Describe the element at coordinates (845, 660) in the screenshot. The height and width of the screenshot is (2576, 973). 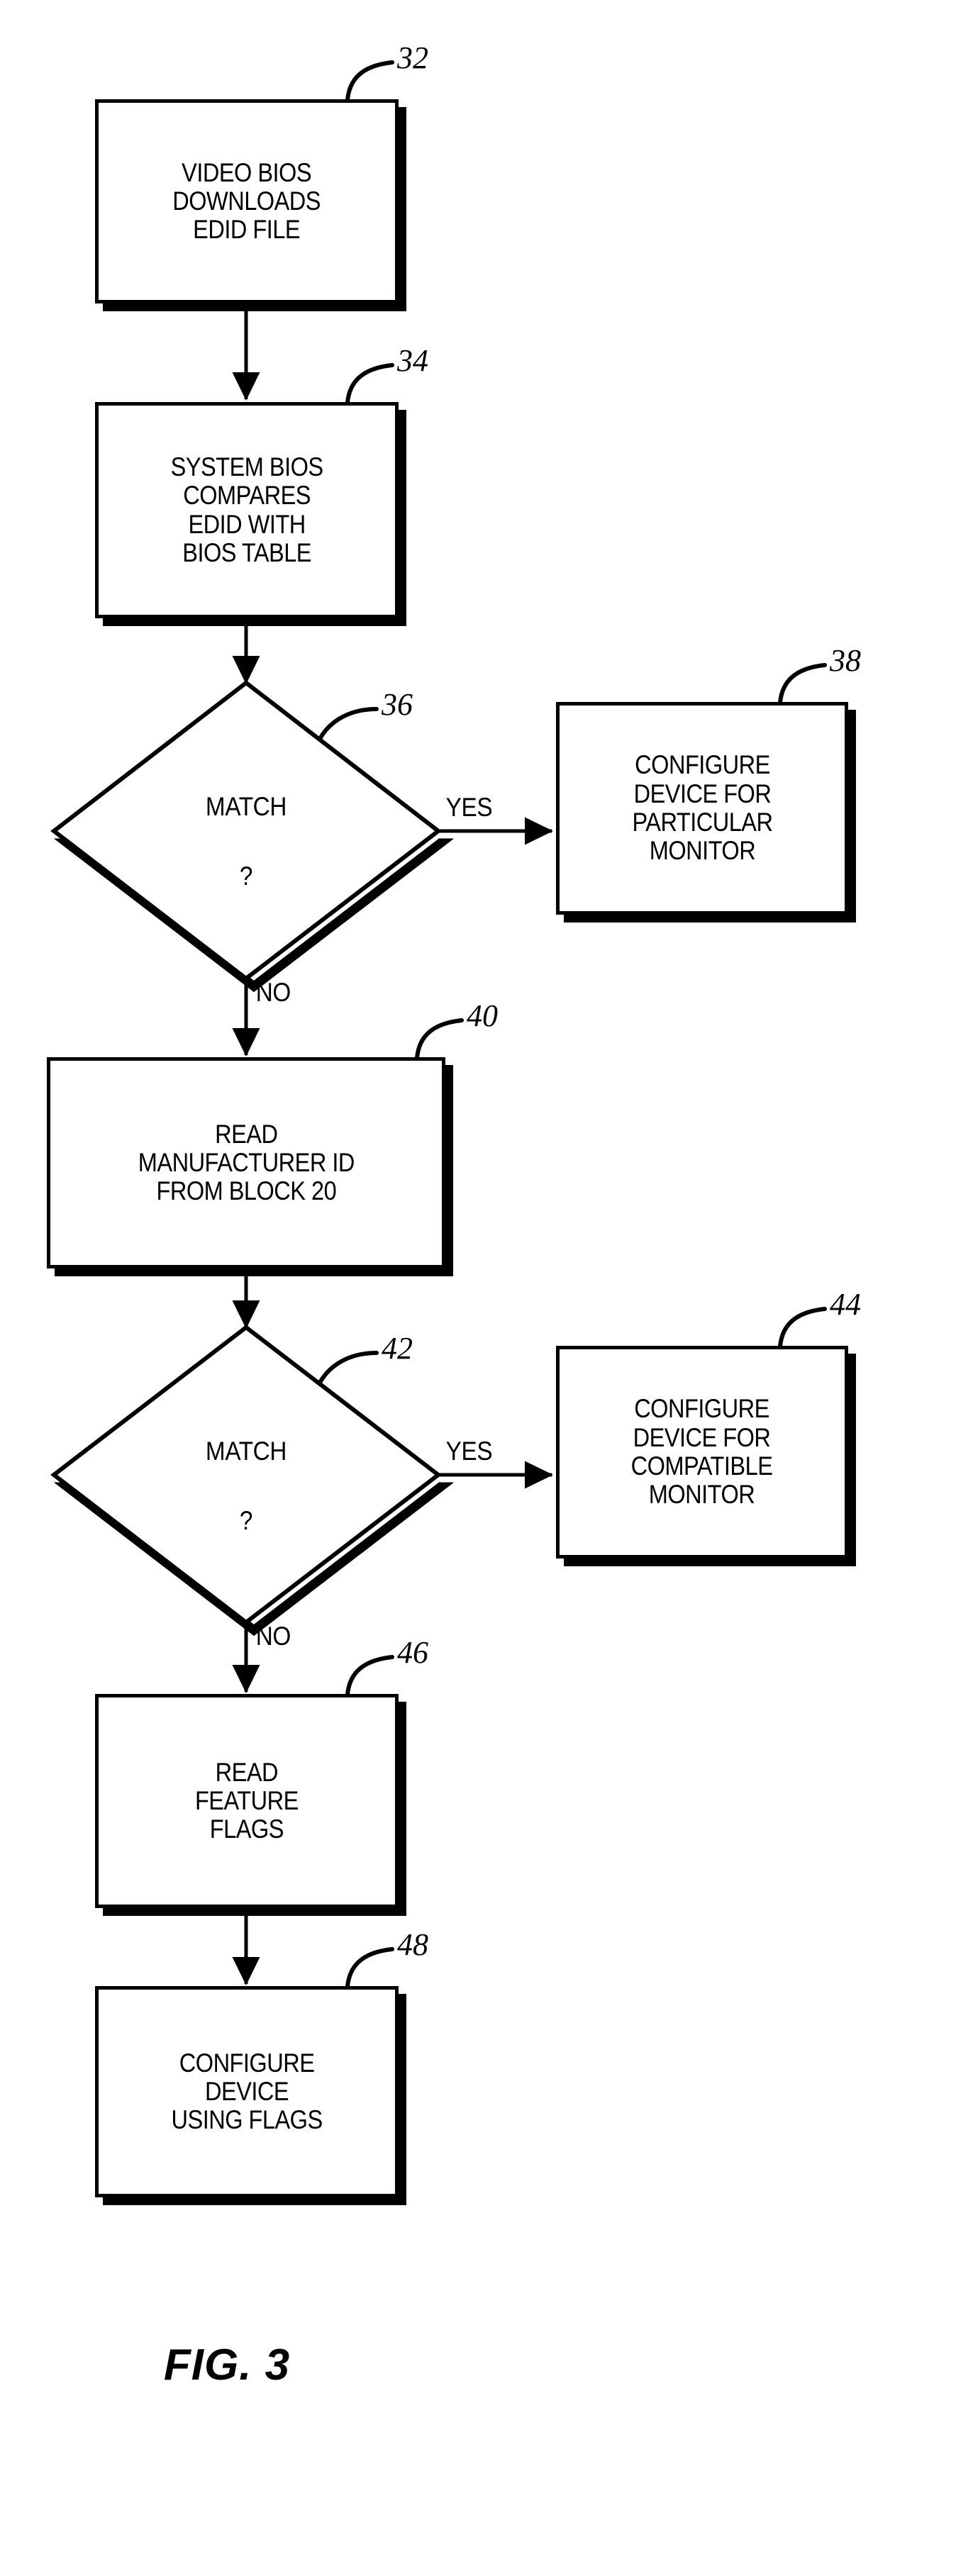
I see `reference-numeral-38: 38` at that location.